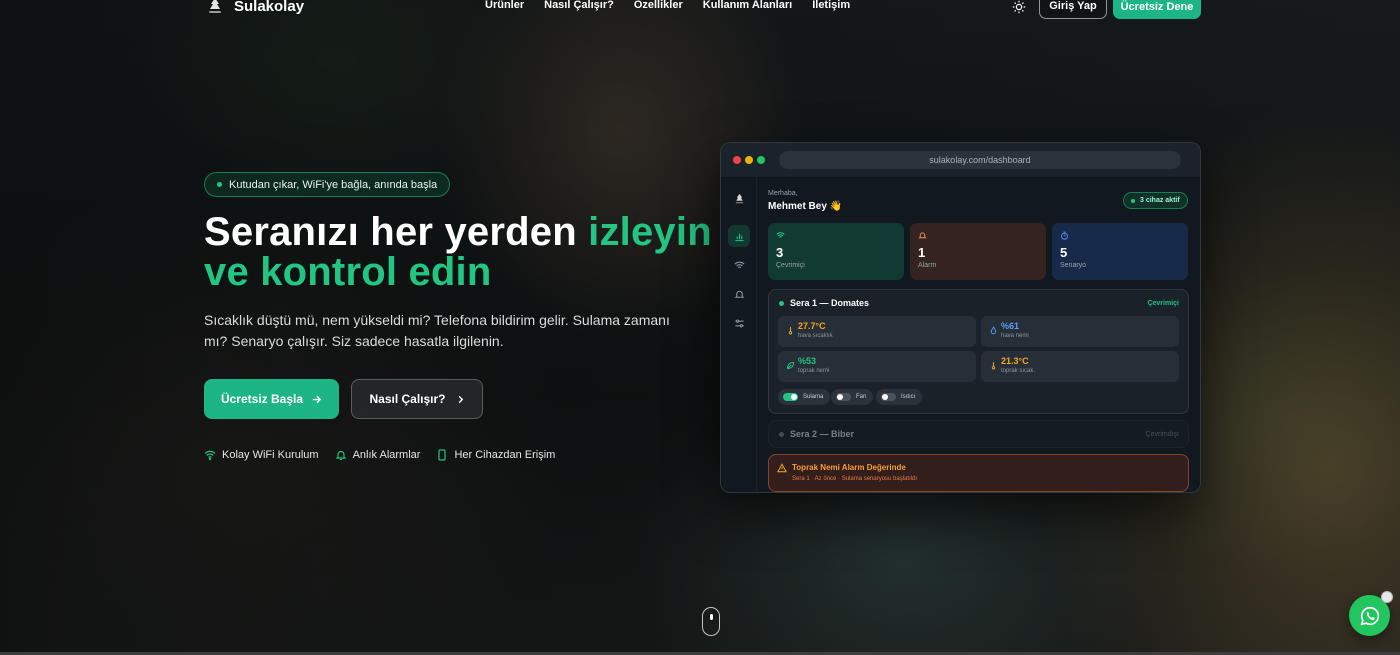 This screenshot has height=655, width=1400. What do you see at coordinates (781, 303) in the screenshot?
I see `online-dot` at bounding box center [781, 303].